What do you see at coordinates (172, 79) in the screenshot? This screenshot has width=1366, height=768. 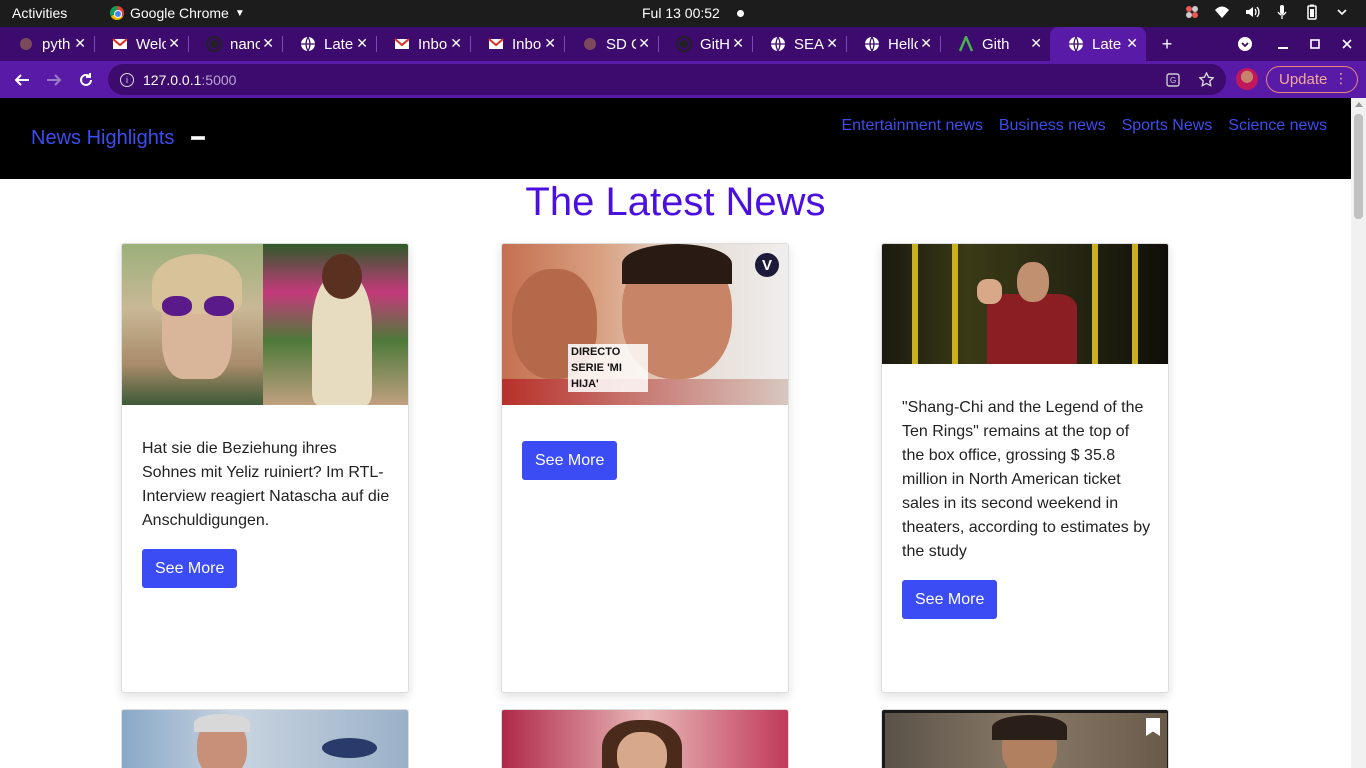 I see `url-host: 127.0.0.1` at bounding box center [172, 79].